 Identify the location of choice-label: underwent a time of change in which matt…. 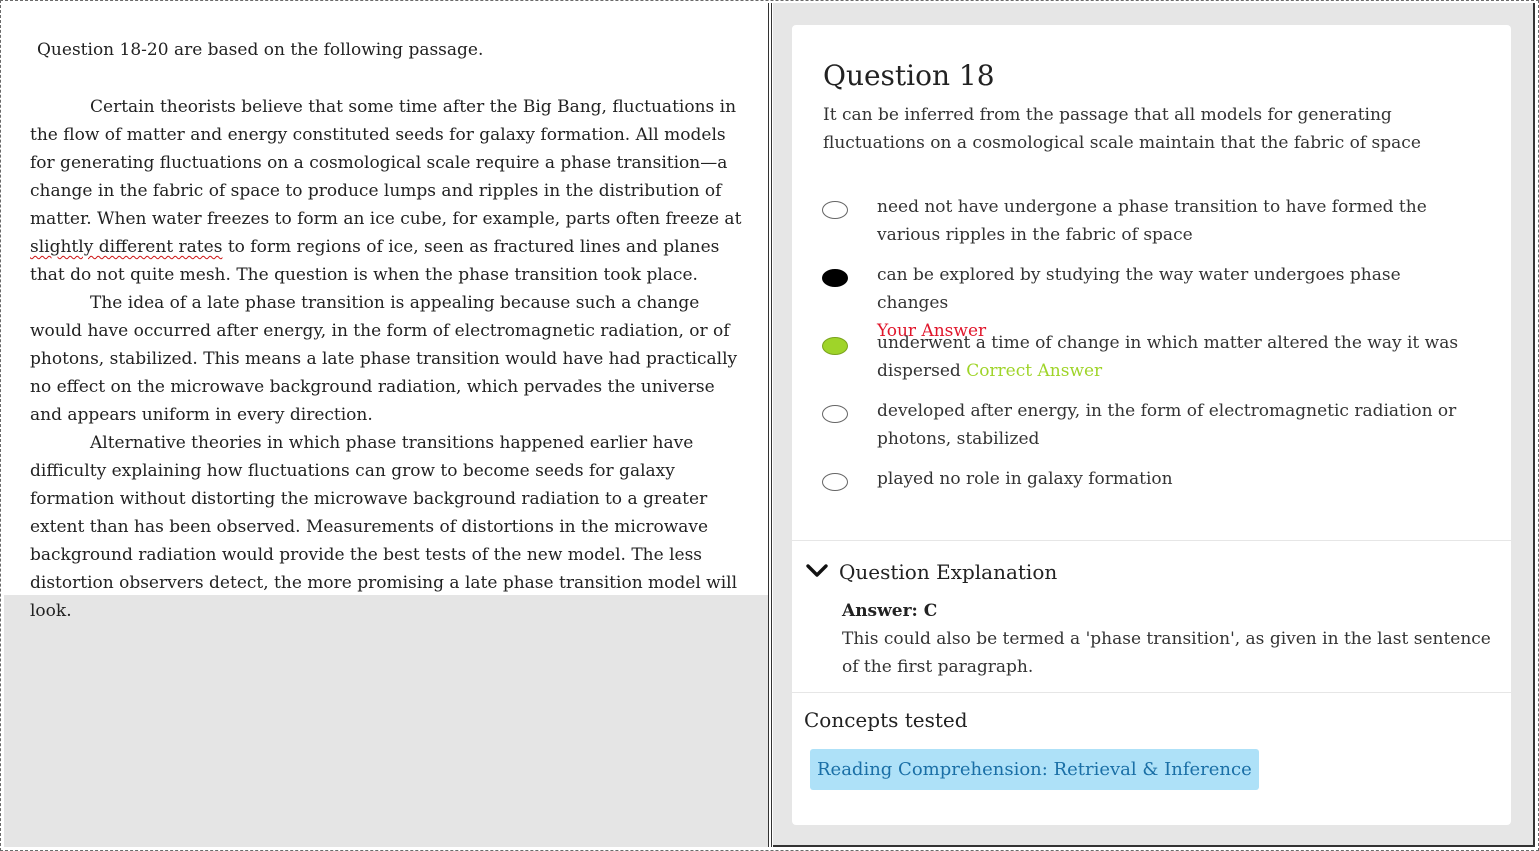
(1168, 357).